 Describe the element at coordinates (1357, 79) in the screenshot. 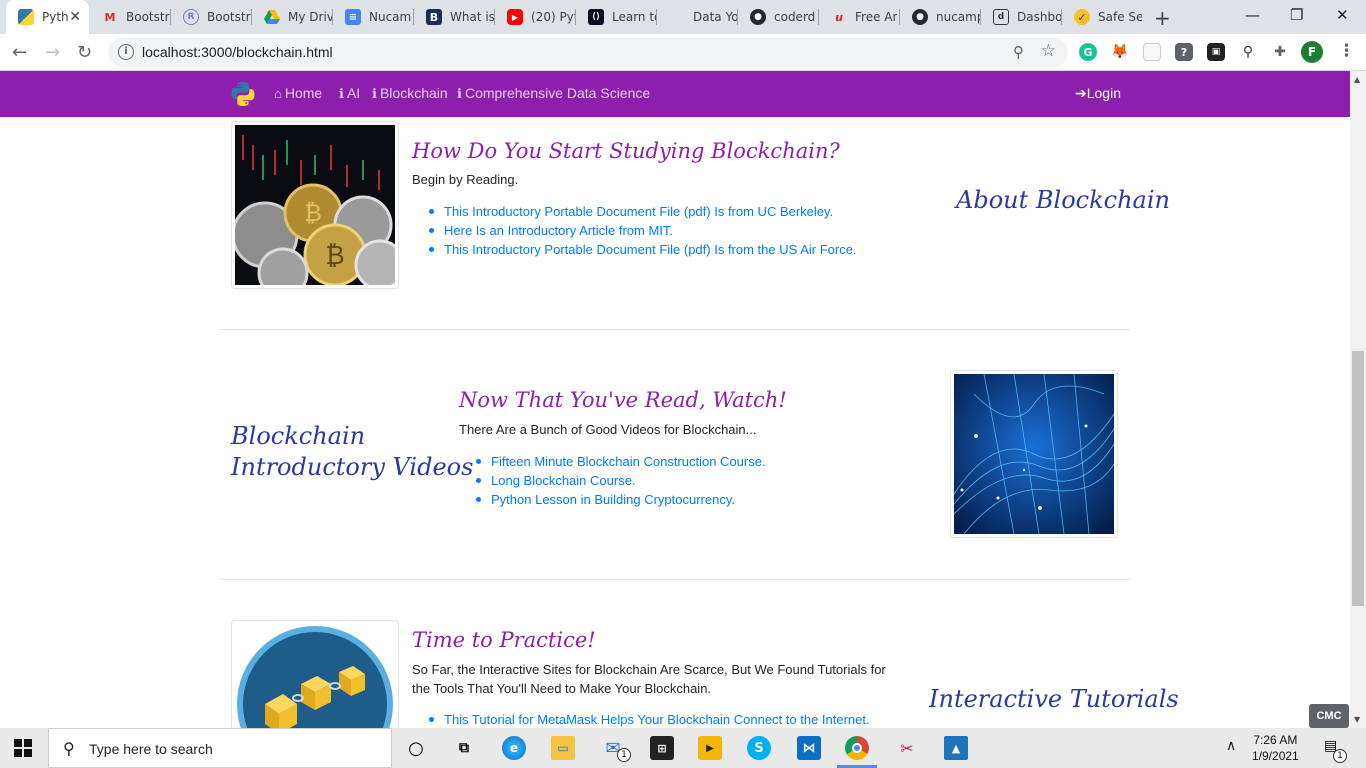

I see `scroll-up-arrow-icon: ▲` at that location.